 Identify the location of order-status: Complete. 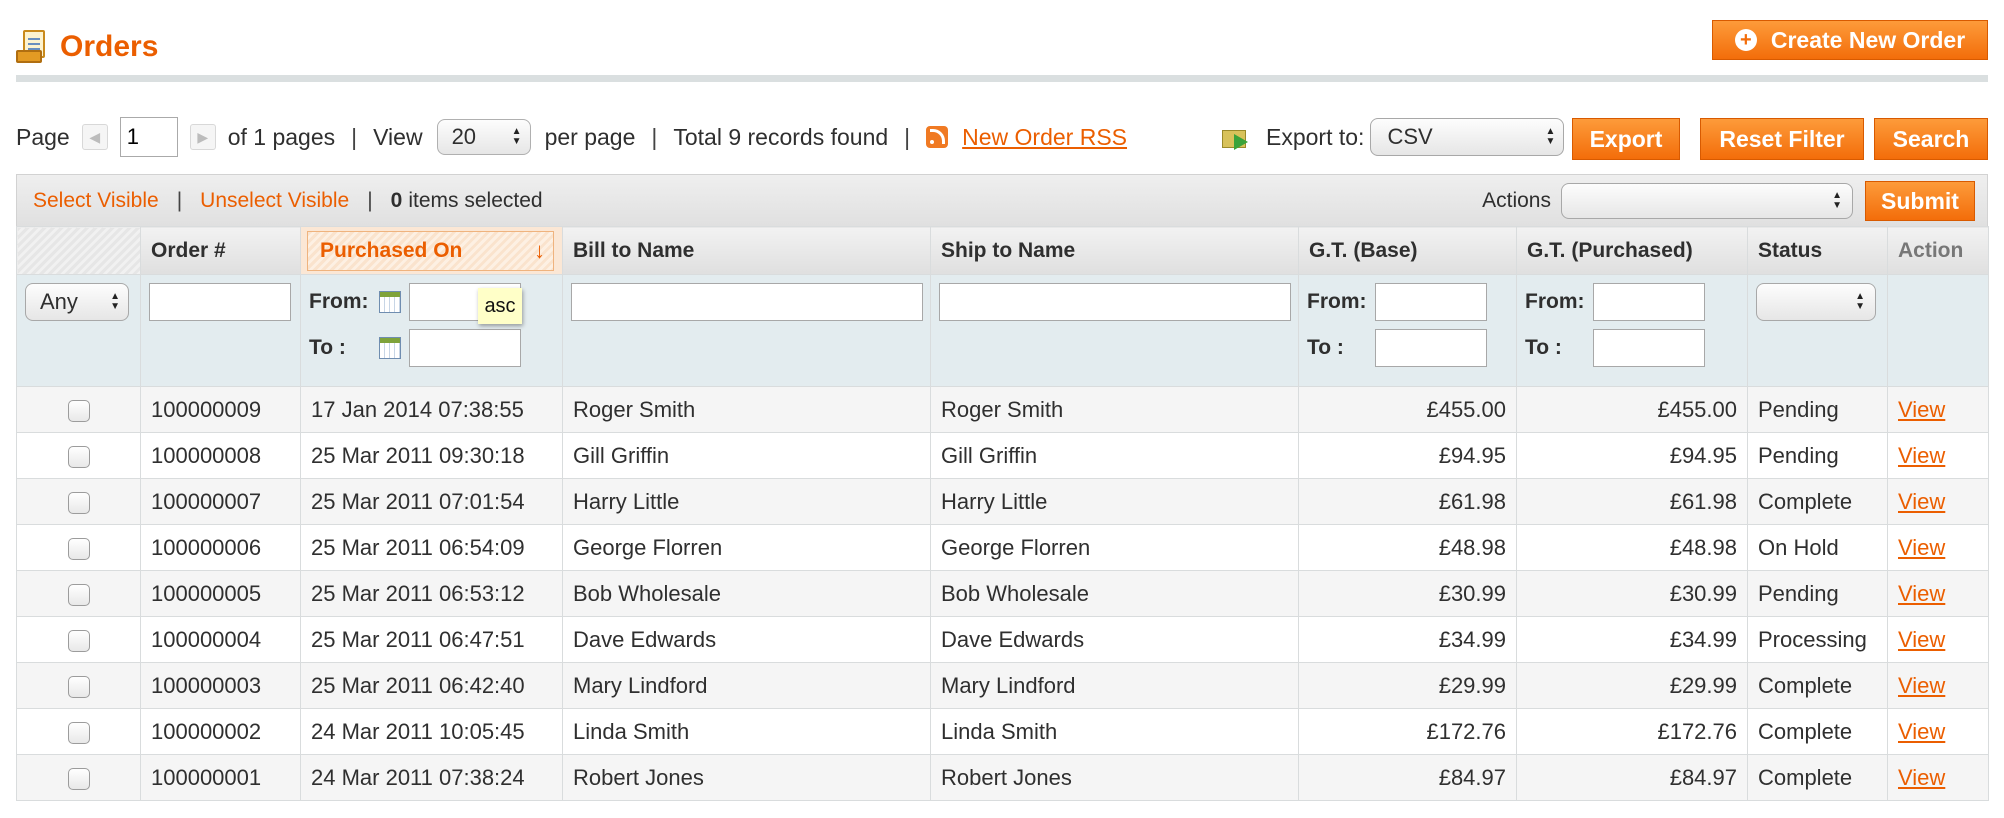
(1817, 777).